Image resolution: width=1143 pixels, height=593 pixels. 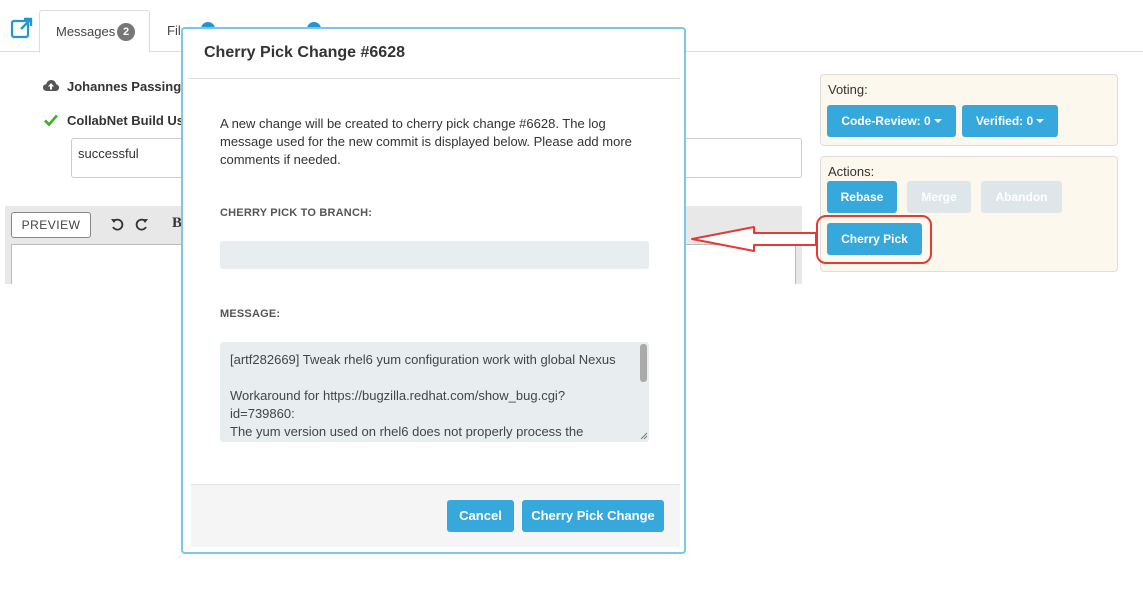 I want to click on branch-input, so click(x=434, y=255).